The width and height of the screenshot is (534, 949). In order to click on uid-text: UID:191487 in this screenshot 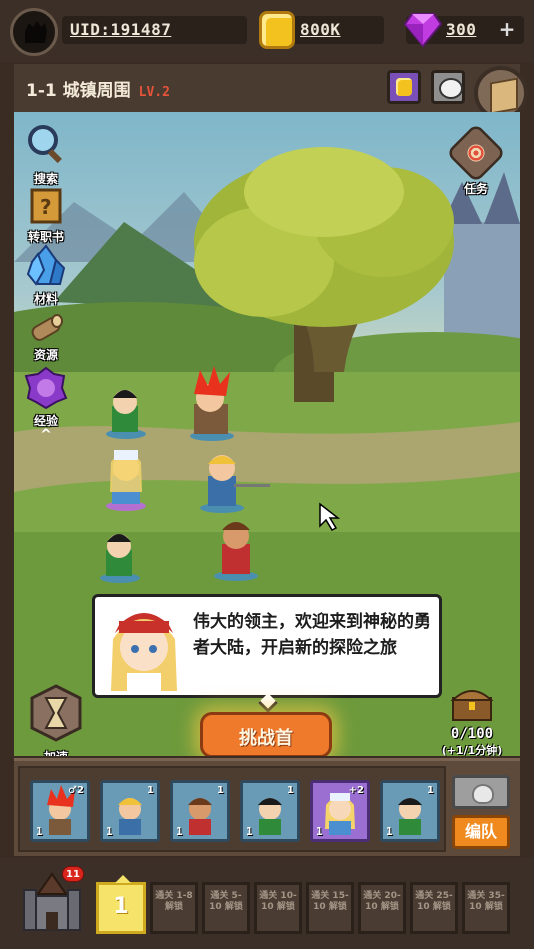, I will do `click(121, 29)`.